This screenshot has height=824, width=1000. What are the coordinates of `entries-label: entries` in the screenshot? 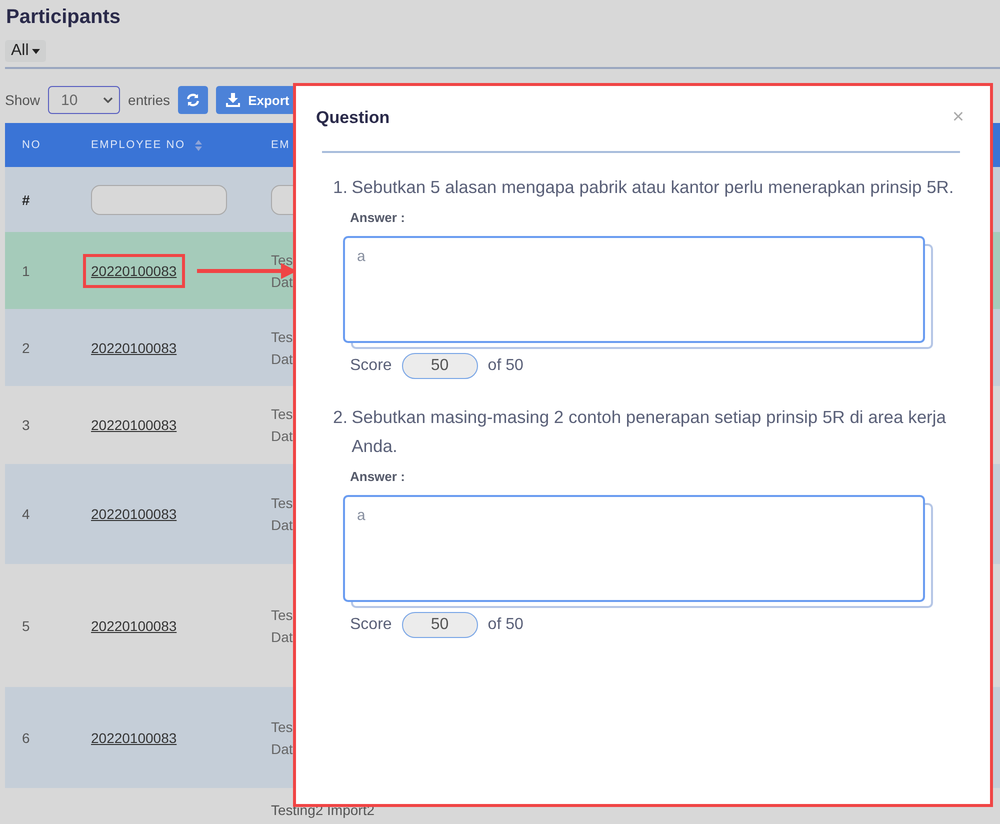 It's located at (149, 100).